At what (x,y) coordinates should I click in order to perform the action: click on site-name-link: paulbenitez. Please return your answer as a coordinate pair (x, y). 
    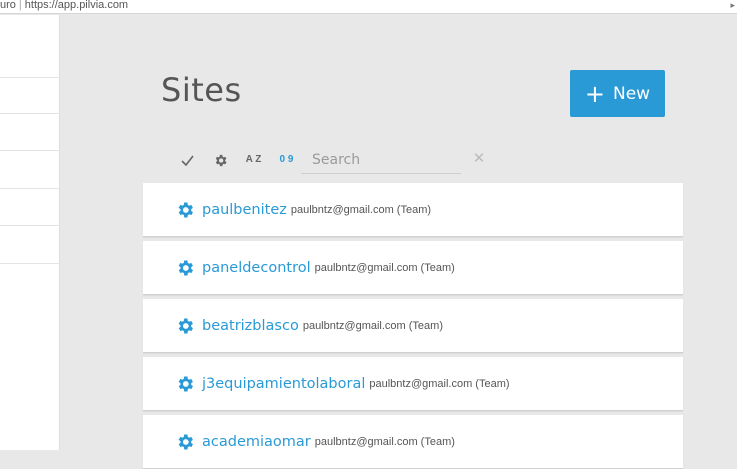
    Looking at the image, I should click on (244, 210).